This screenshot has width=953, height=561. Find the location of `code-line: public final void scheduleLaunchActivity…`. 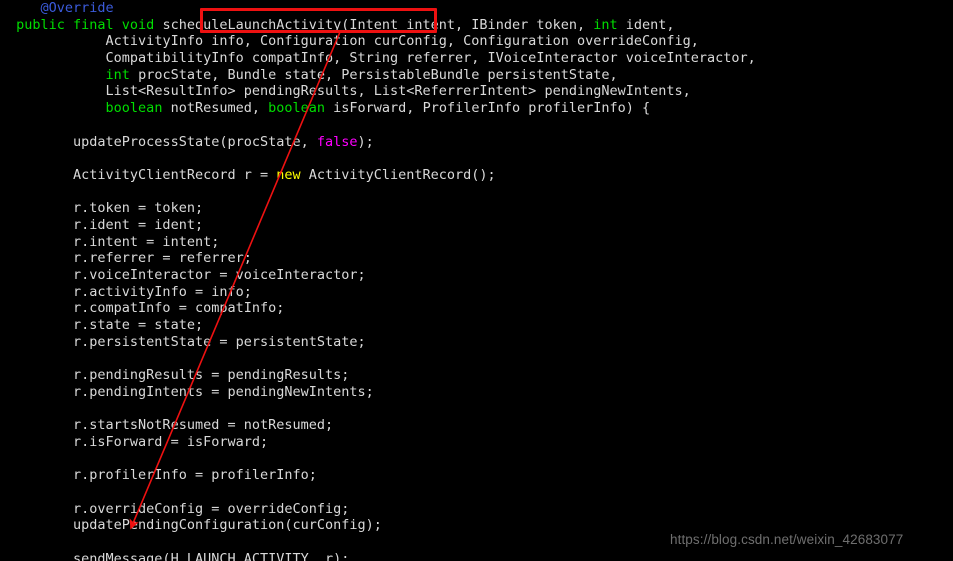

code-line: public final void scheduleLaunchActivity… is located at coordinates (476, 25).